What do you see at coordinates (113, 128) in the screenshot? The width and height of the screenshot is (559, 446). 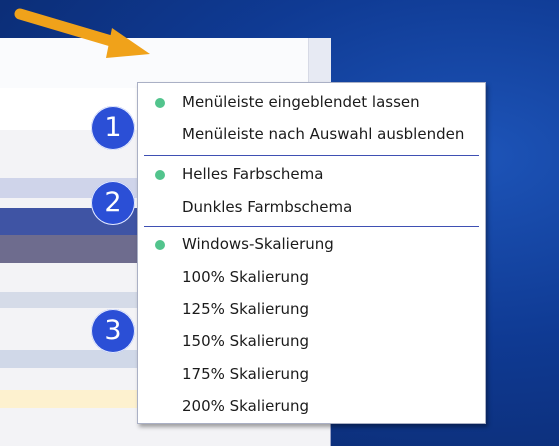 I see `callout-badge: 1` at bounding box center [113, 128].